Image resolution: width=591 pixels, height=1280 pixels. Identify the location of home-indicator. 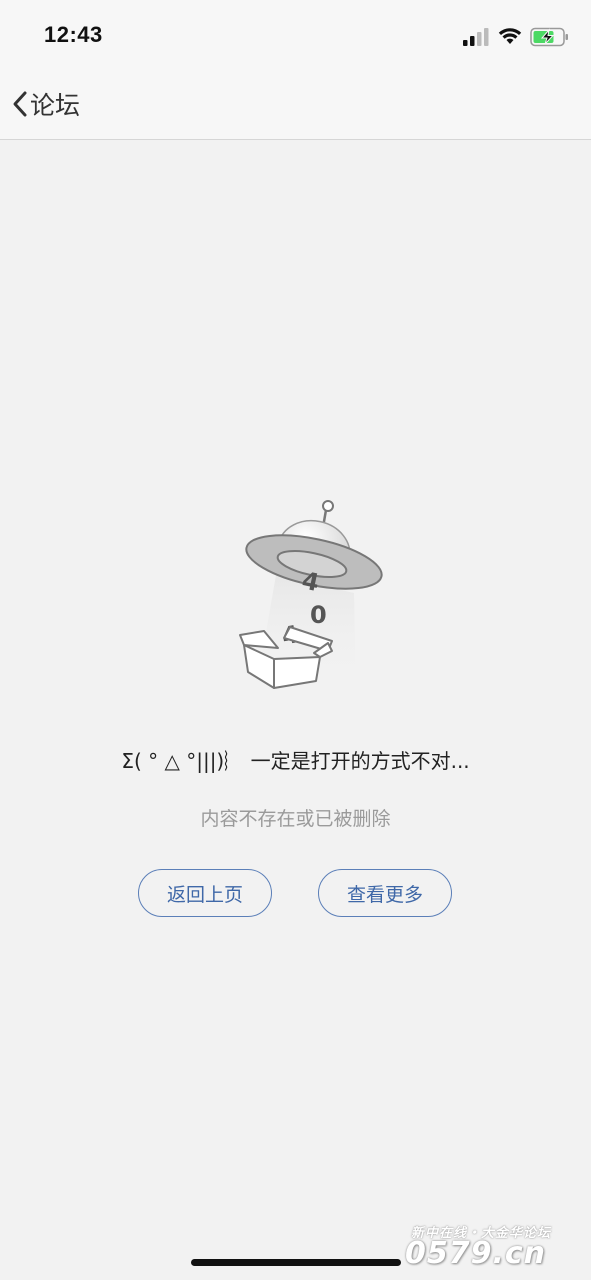
(296, 1262).